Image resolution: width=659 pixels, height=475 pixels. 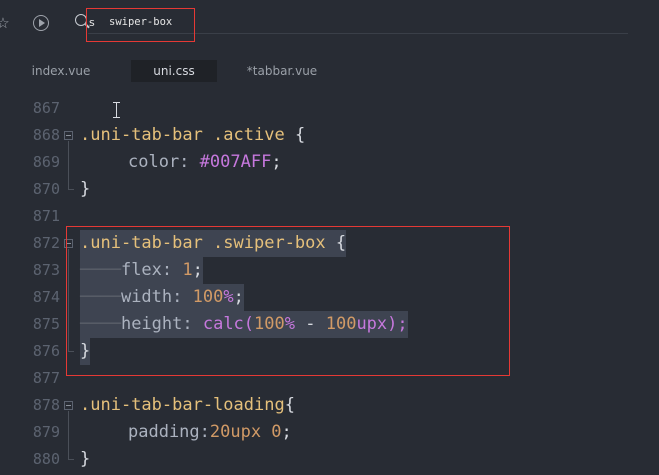 I want to click on tab-uni-css: uni.css, so click(x=174, y=71).